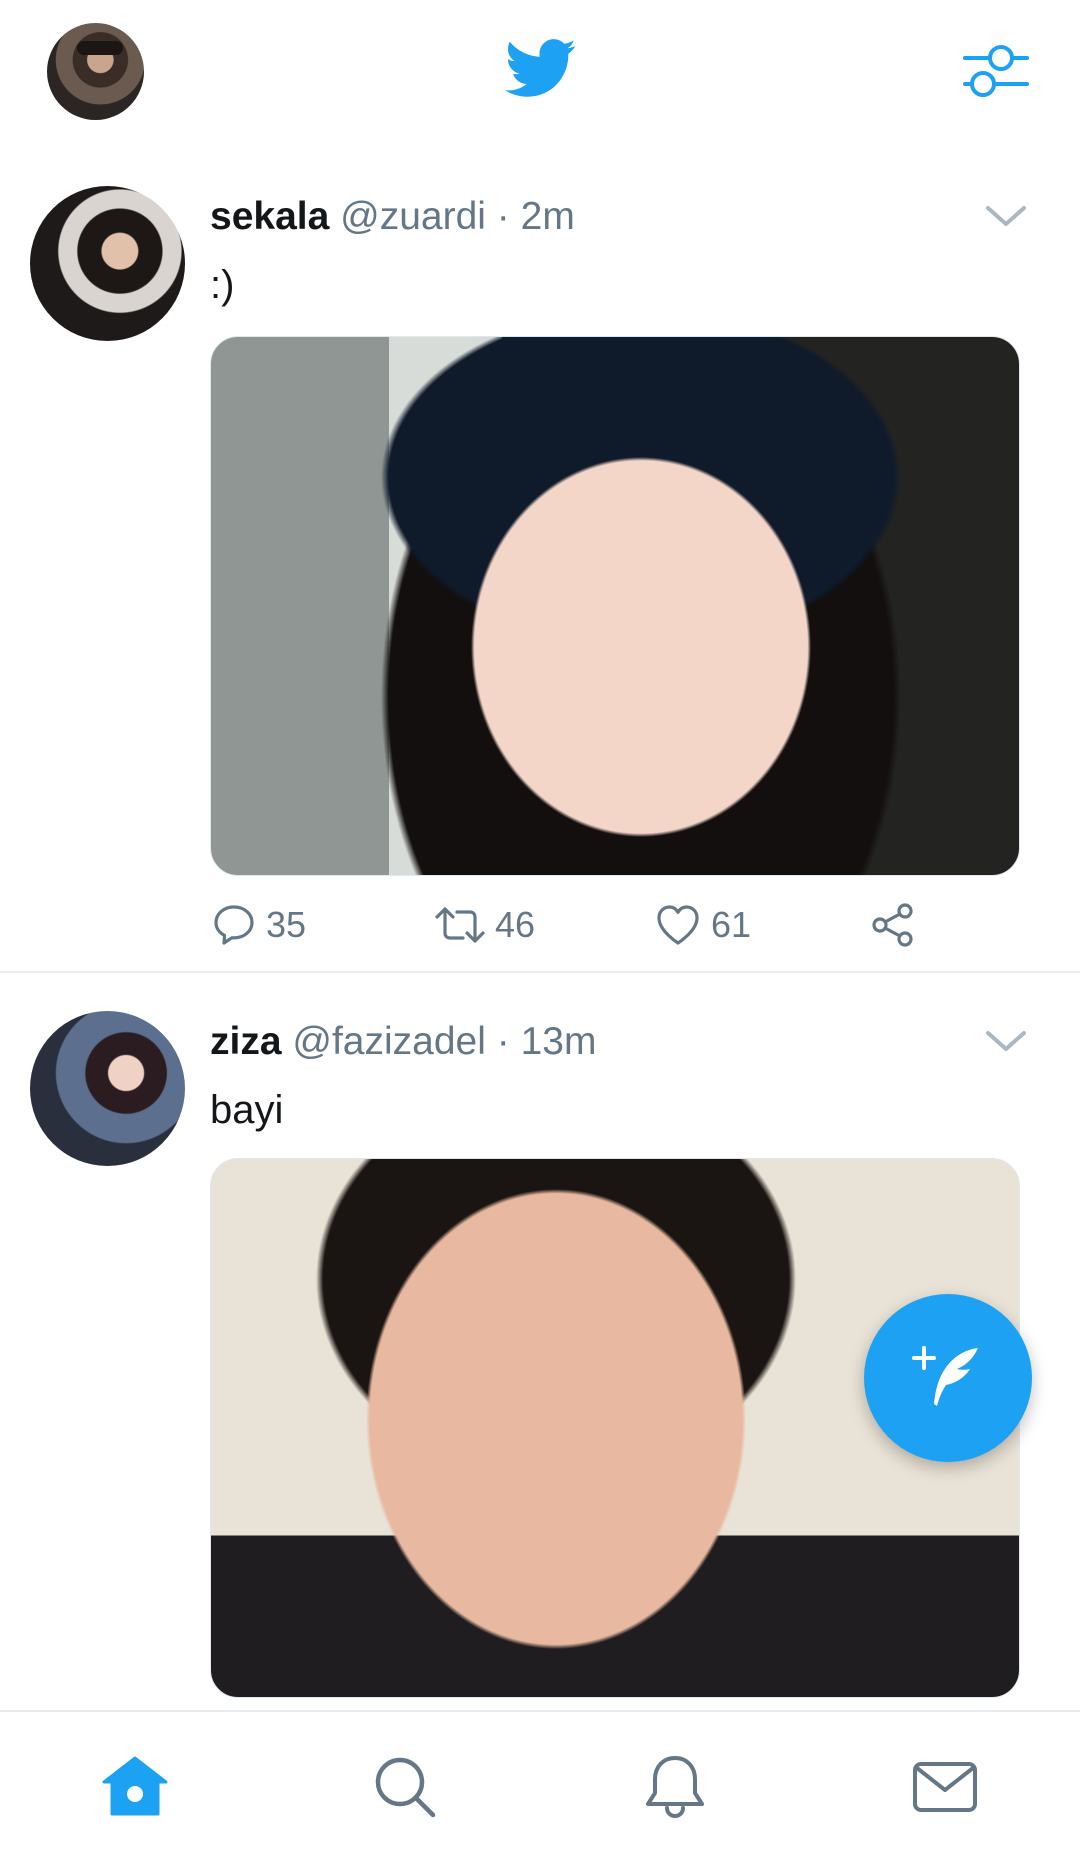  Describe the element at coordinates (540, 68) in the screenshot. I see `twitter-bird-icon` at that location.